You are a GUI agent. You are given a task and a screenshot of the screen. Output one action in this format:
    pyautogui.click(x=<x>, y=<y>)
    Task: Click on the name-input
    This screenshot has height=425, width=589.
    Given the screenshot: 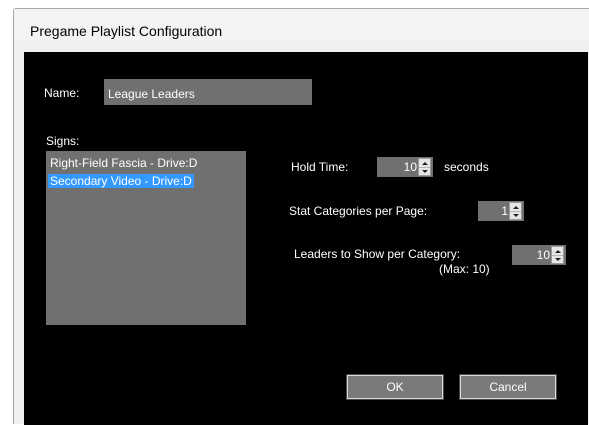 What is the action you would take?
    pyautogui.click(x=208, y=92)
    